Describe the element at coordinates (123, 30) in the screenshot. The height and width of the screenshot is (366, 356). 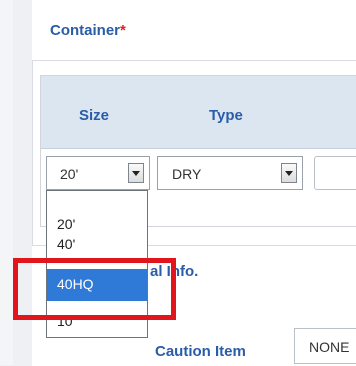
I see `required-asterisk: *` at that location.